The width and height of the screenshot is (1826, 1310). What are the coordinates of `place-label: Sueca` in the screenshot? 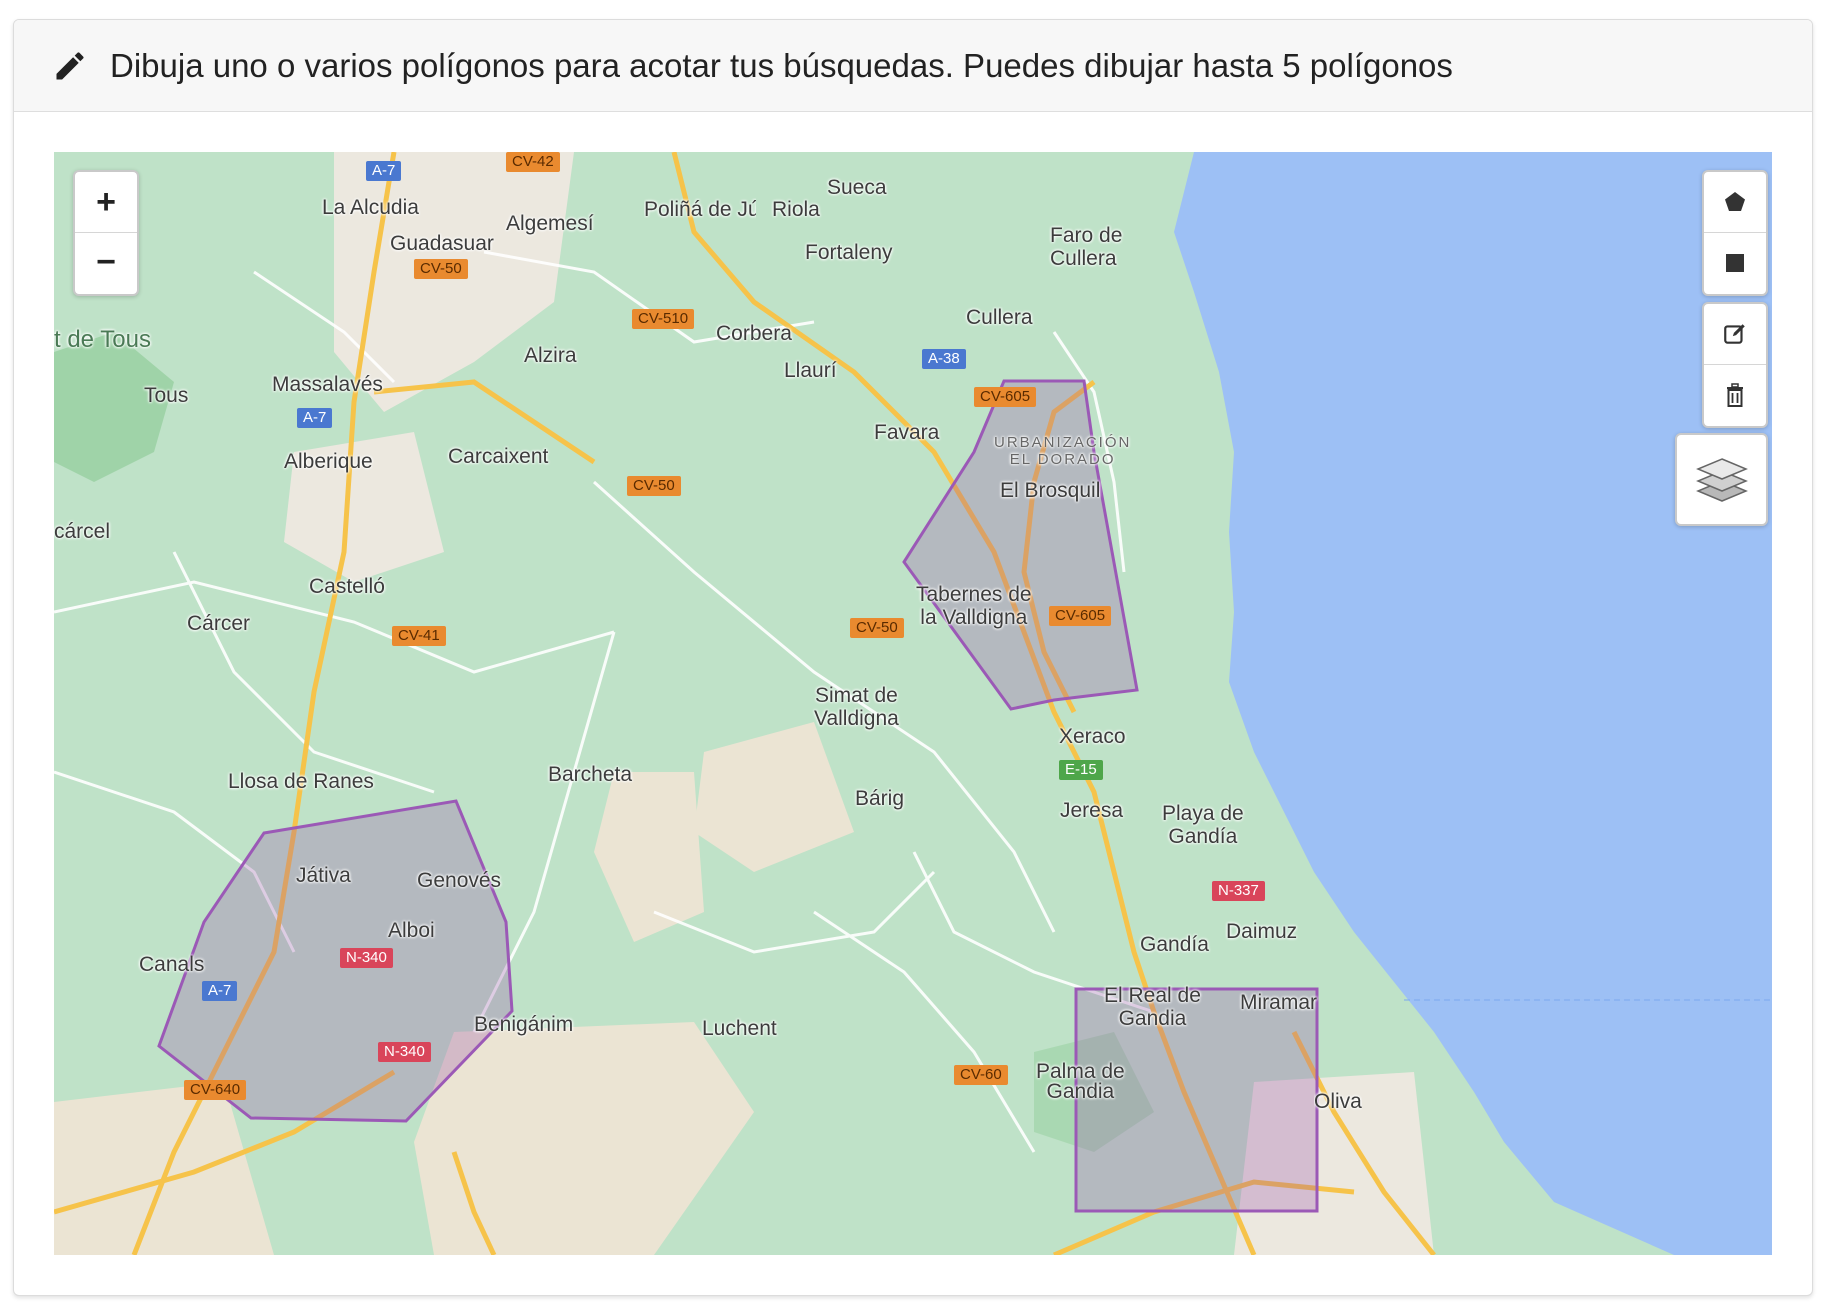 It's located at (857, 187).